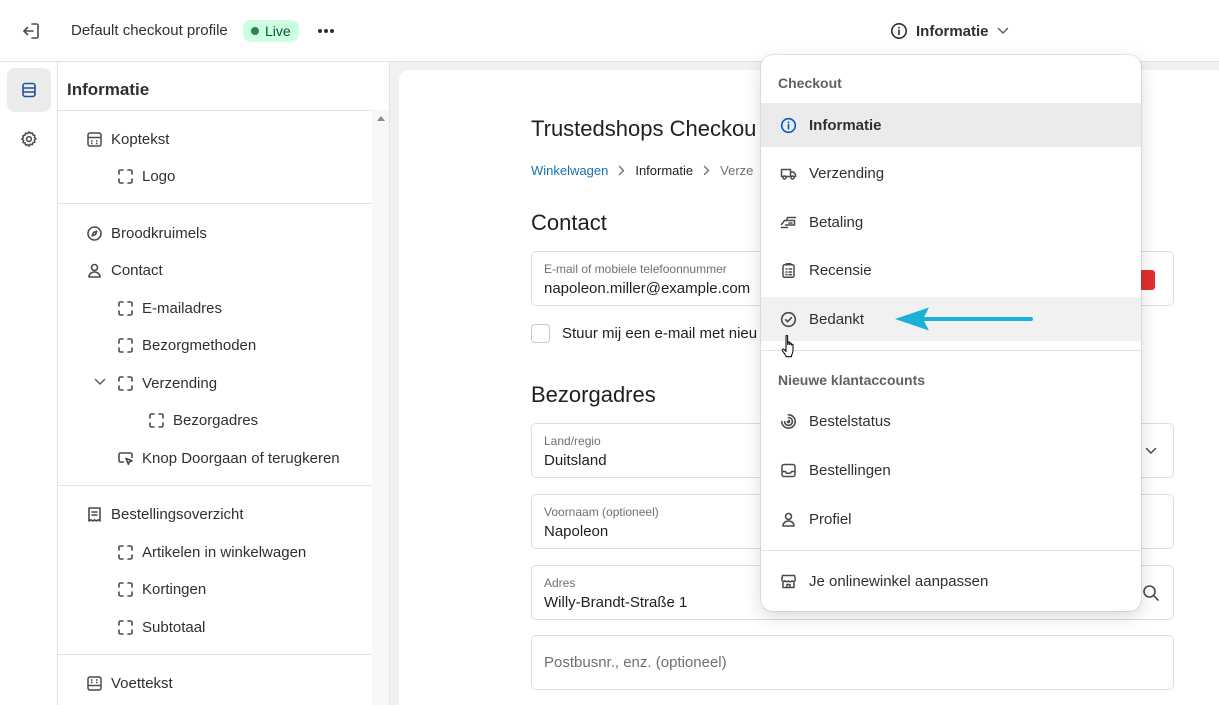  What do you see at coordinates (167, 383) in the screenshot?
I see `sidebar-item-verzending: Verzending` at bounding box center [167, 383].